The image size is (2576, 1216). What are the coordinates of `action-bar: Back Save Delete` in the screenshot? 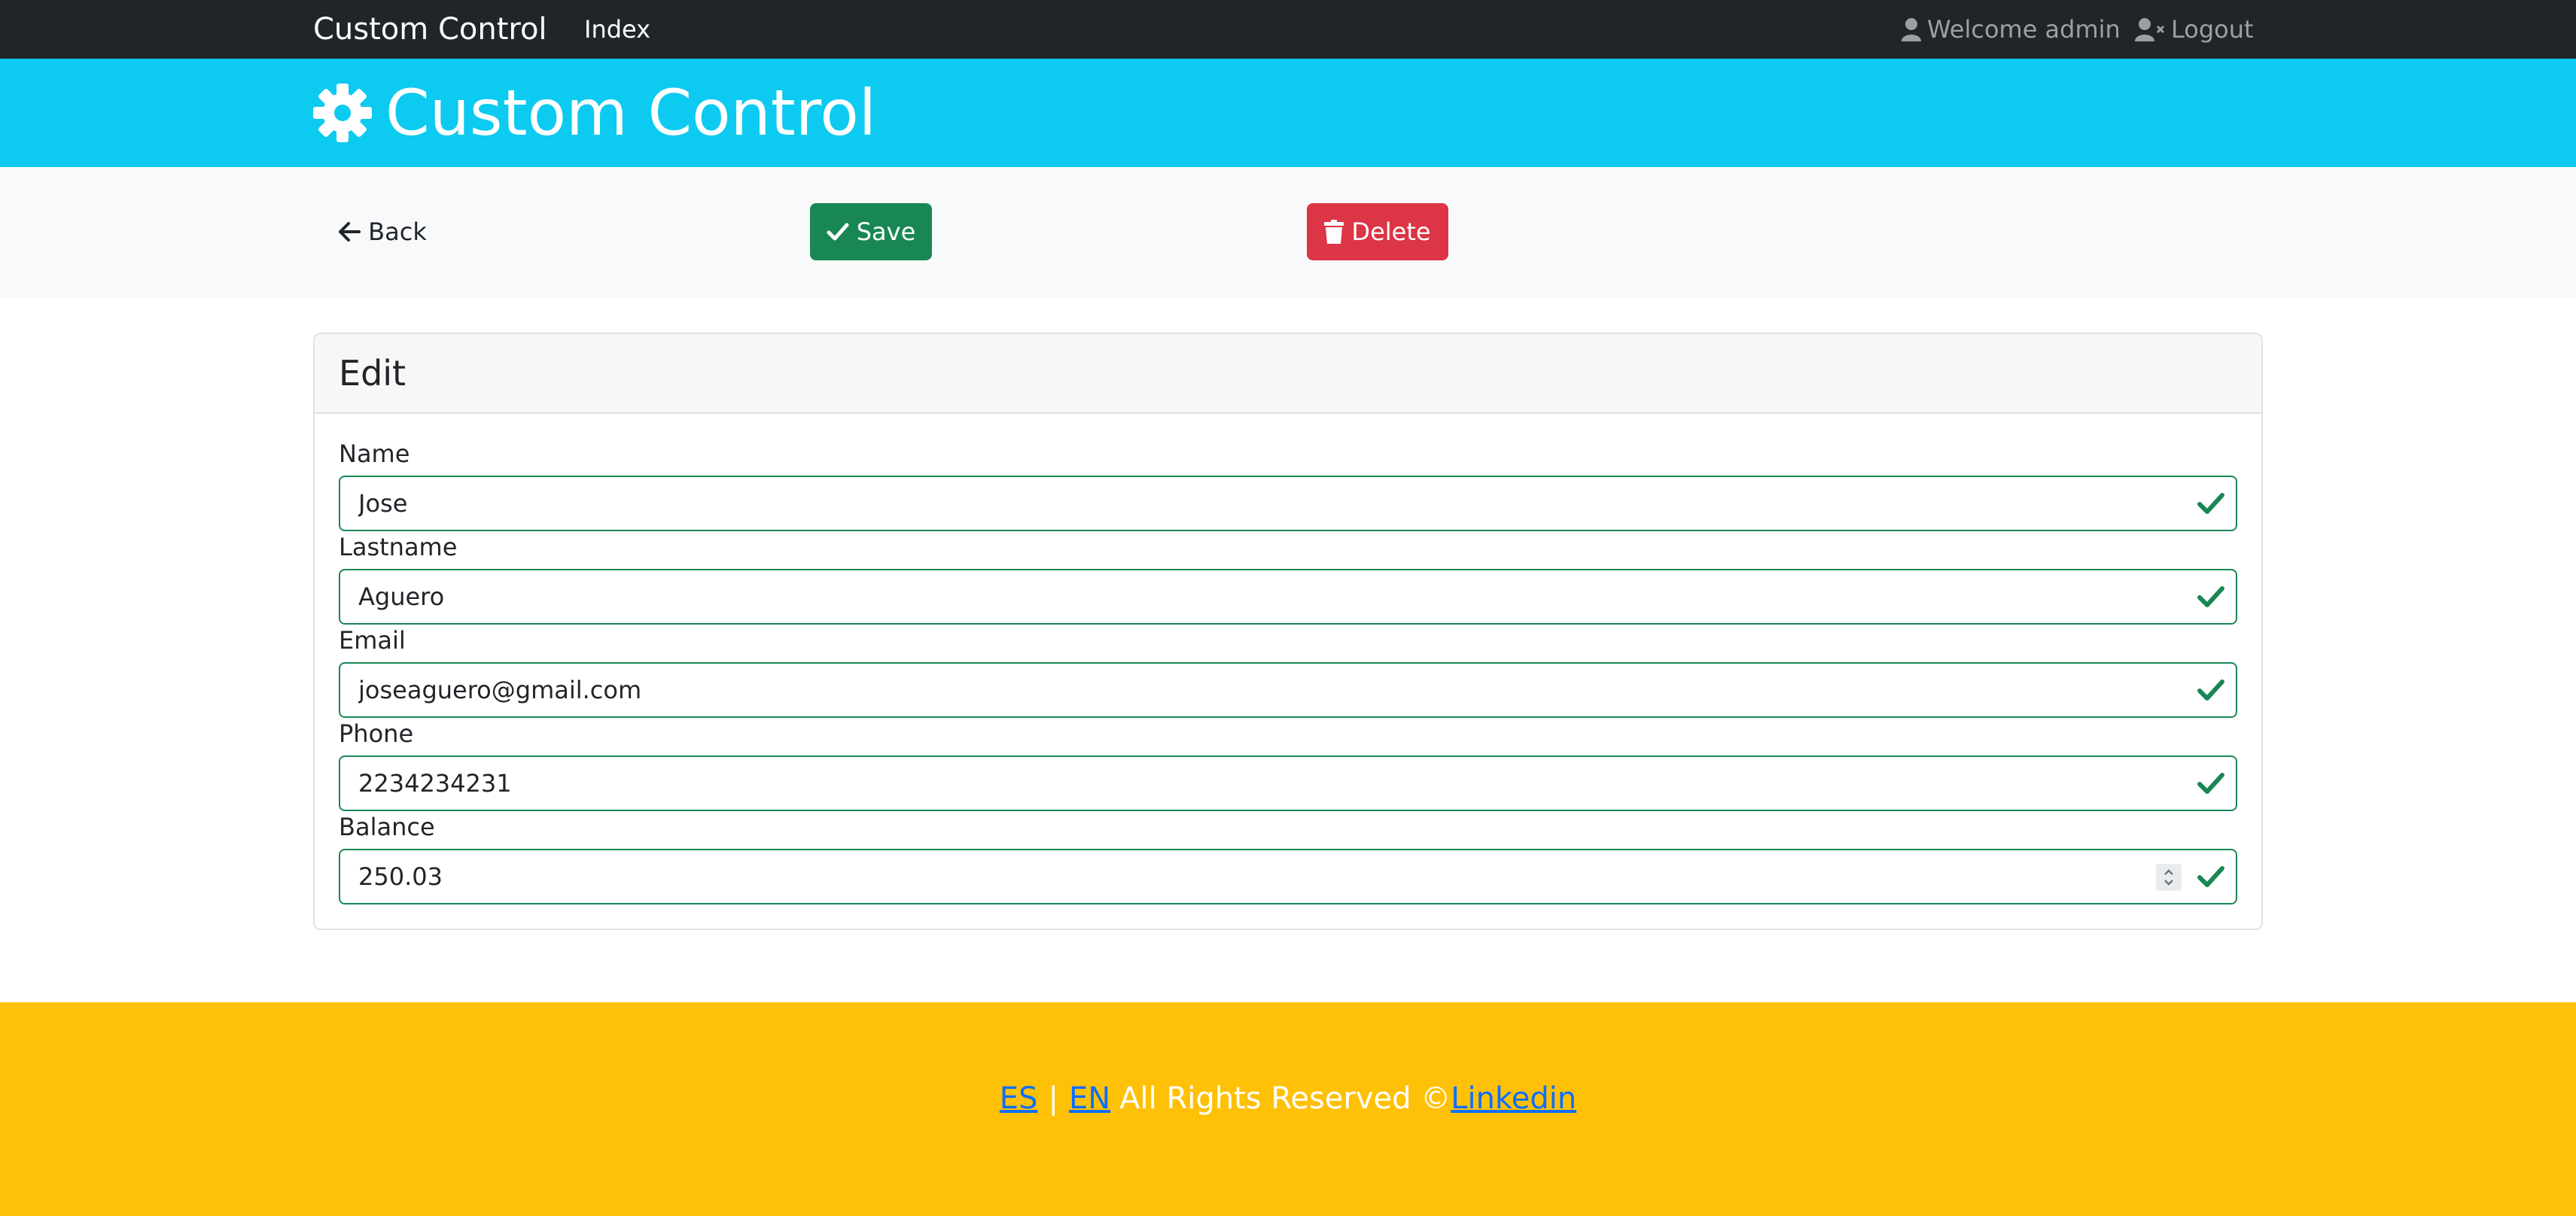 It's located at (1288, 232).